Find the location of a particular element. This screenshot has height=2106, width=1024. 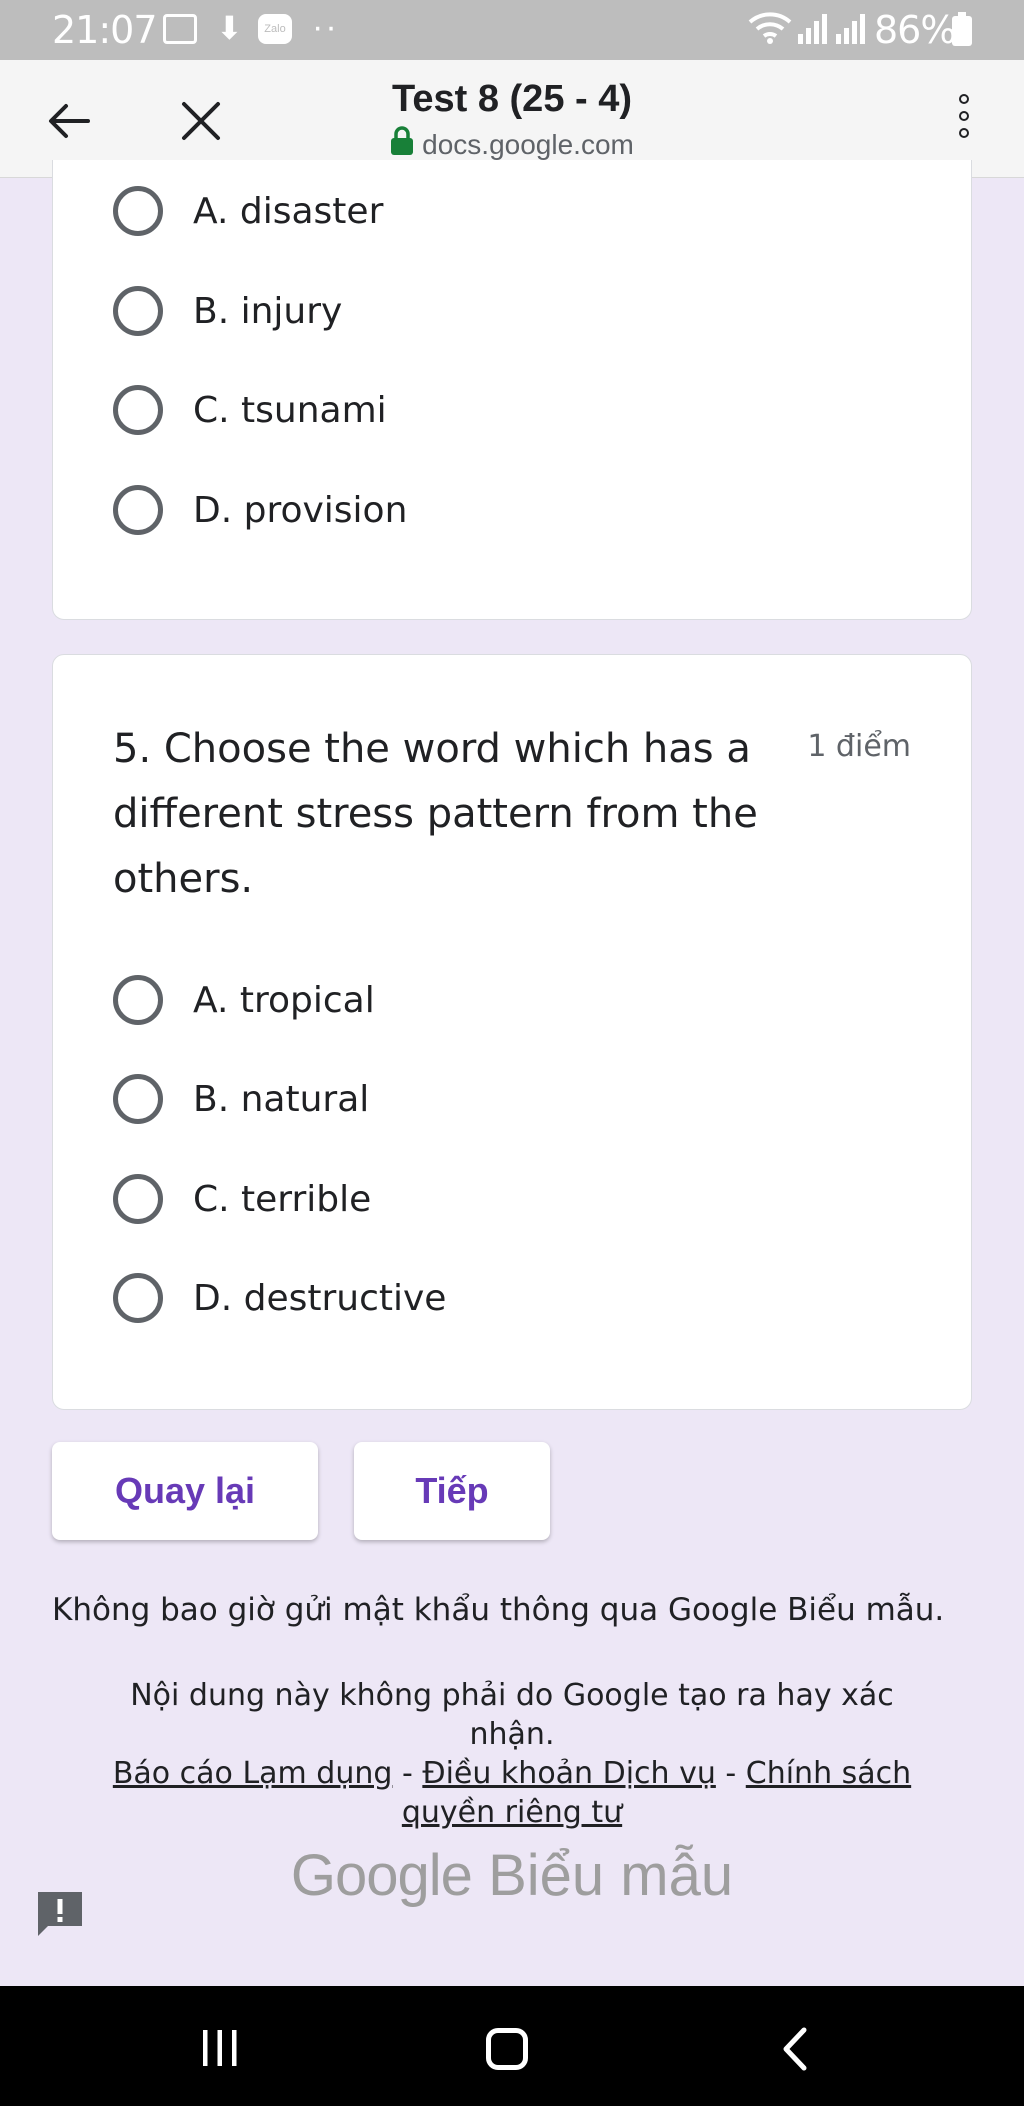

url-display: docs.google.com is located at coordinates (512, 143).